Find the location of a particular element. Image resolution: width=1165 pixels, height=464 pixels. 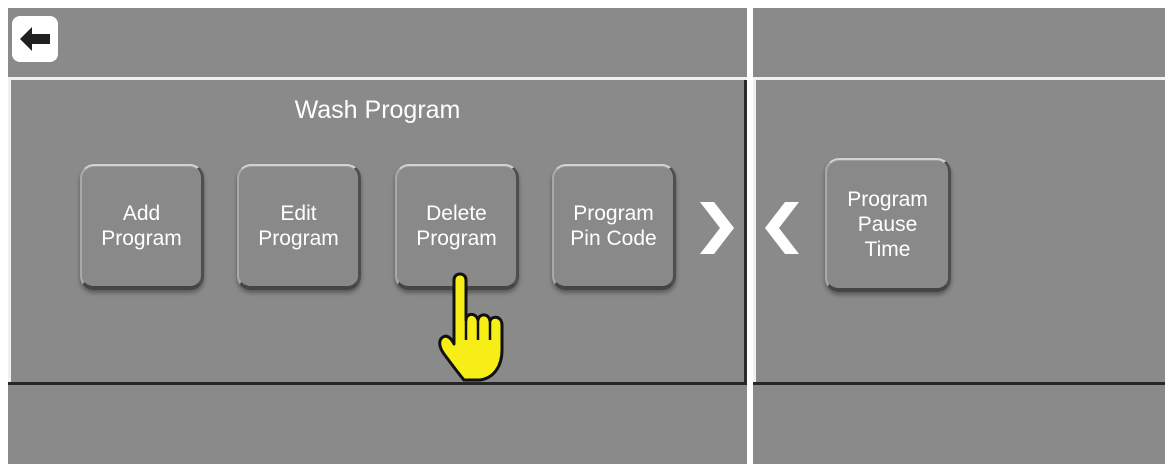

back-button is located at coordinates (35, 39).